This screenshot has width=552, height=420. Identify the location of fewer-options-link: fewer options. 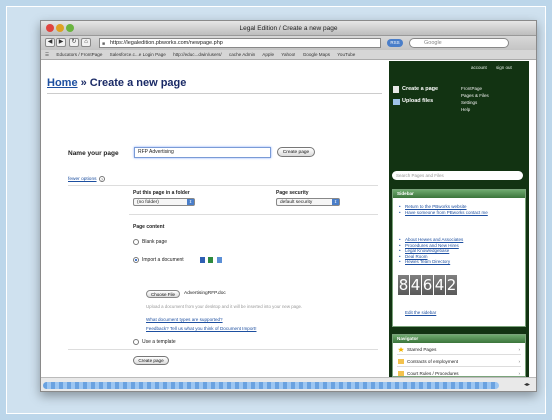
(82, 179).